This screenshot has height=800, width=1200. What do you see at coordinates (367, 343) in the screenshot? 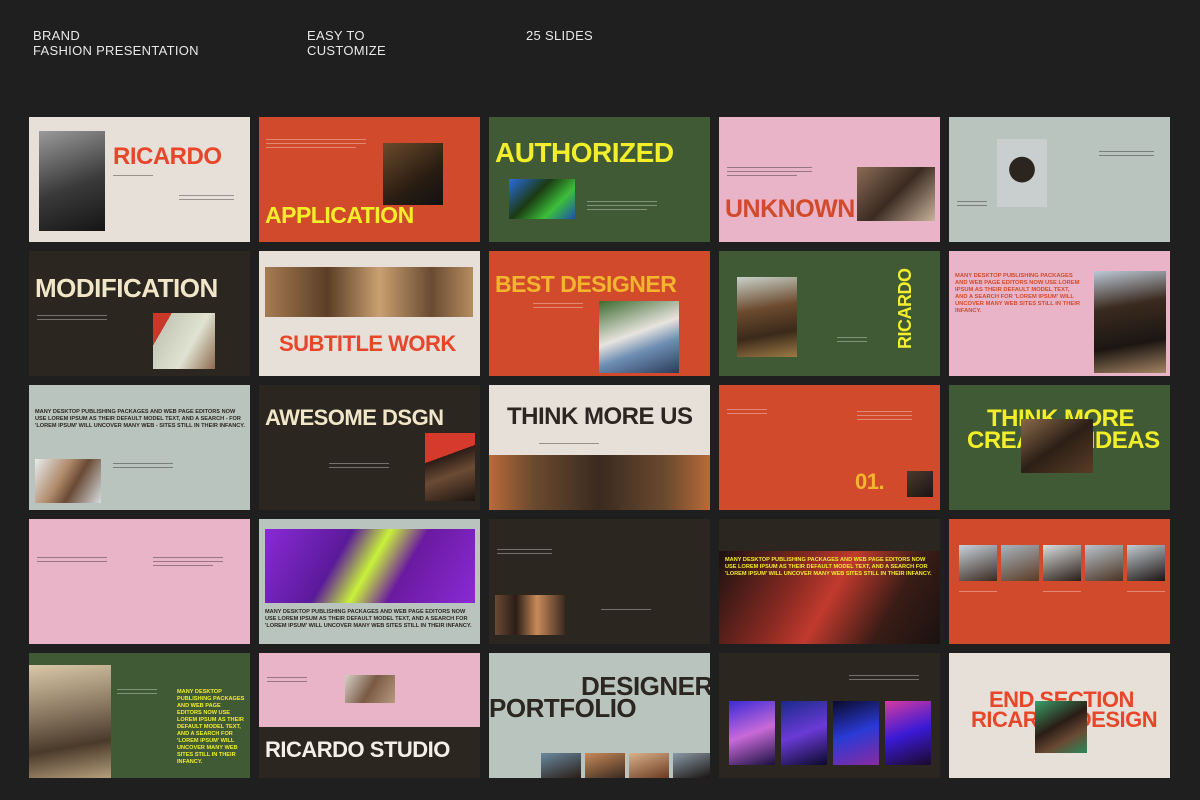
I see `slide-title: SUBTITLE WORK` at bounding box center [367, 343].